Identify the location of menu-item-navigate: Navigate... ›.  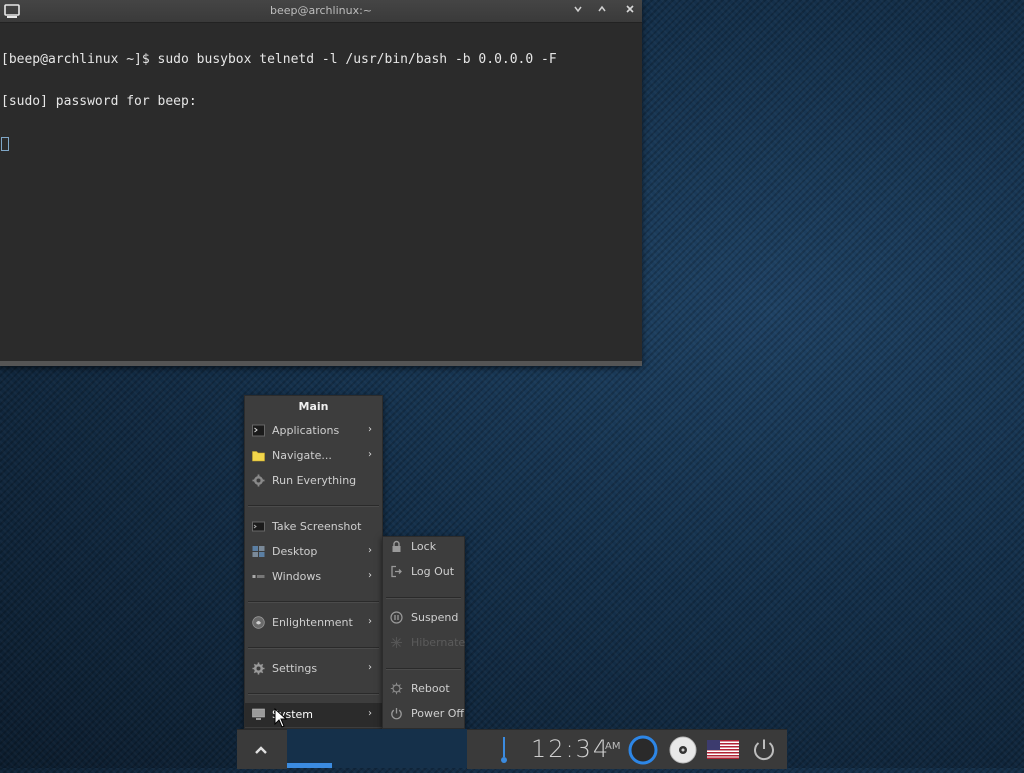
(313, 456).